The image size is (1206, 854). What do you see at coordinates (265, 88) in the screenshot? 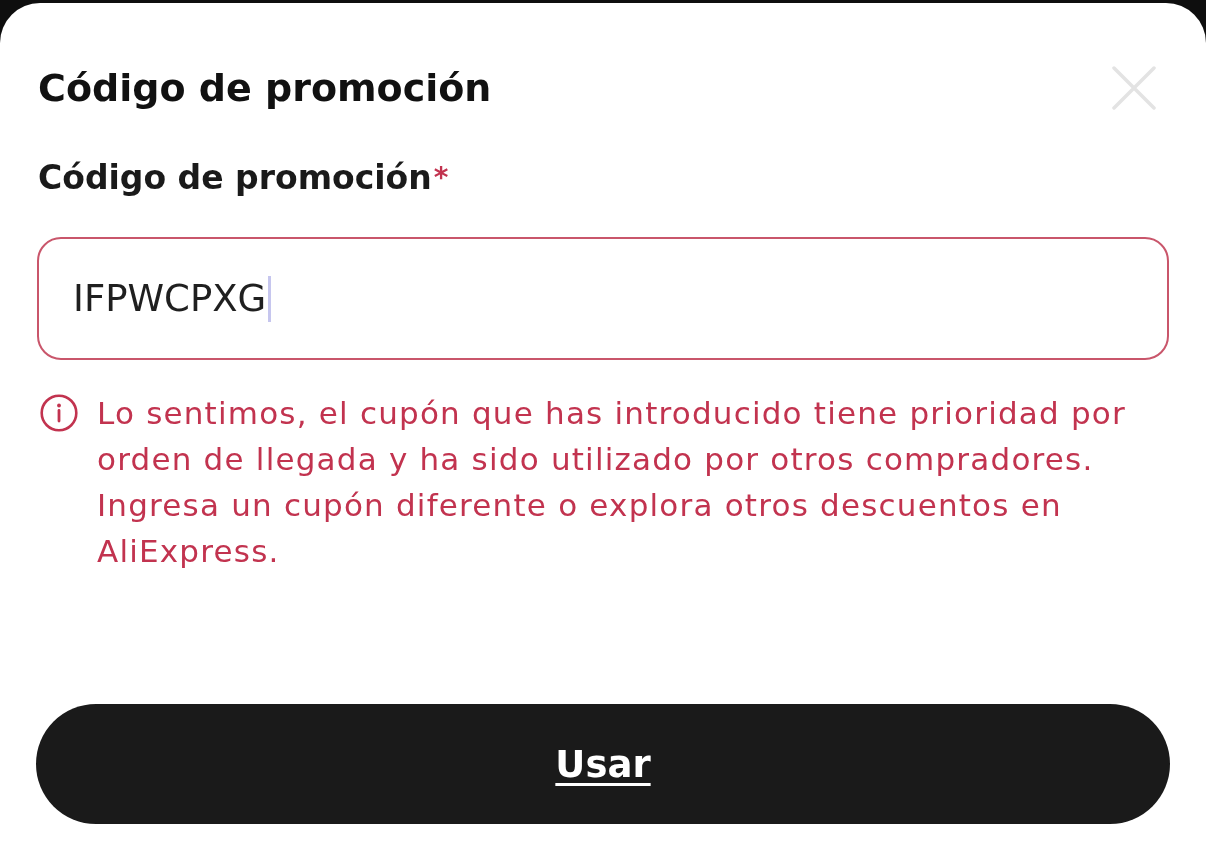
I see `sheet-title: Código de promoción` at bounding box center [265, 88].